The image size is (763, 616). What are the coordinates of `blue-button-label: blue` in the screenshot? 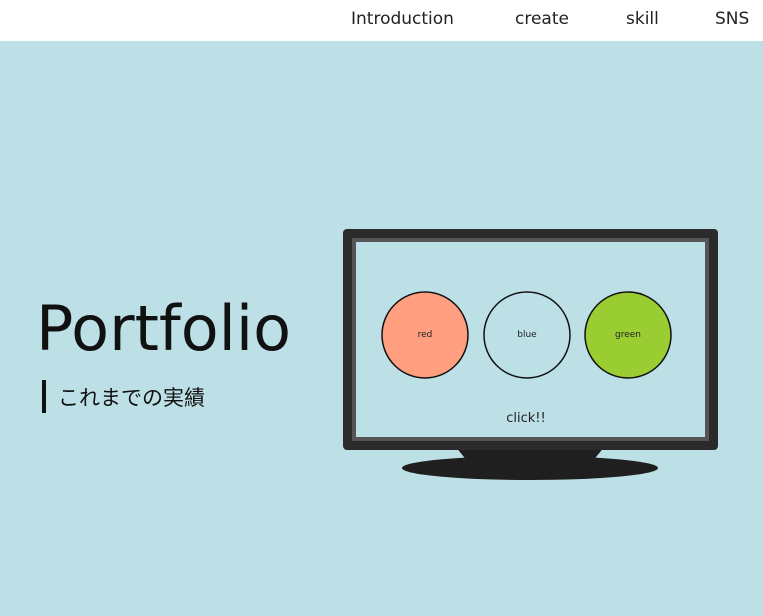 It's located at (527, 335).